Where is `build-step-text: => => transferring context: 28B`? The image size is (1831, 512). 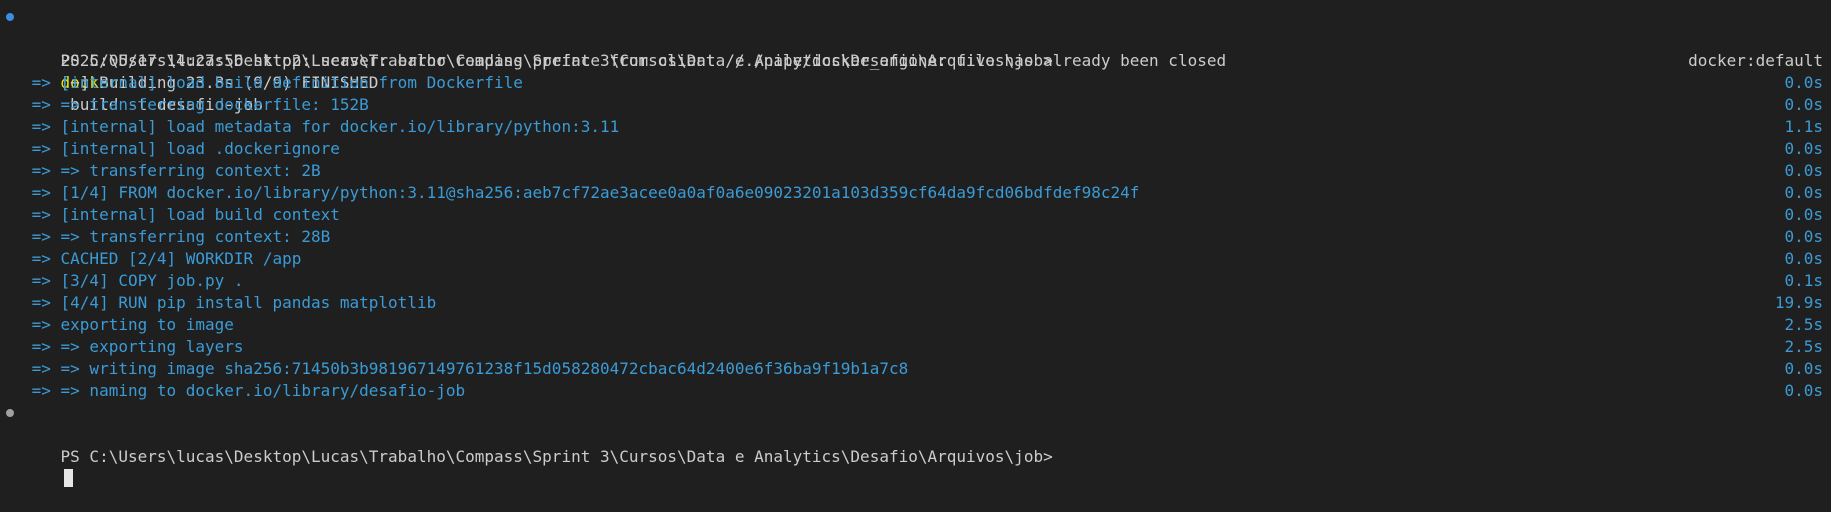
build-step-text: => => transferring context: 28B is located at coordinates (176, 236).